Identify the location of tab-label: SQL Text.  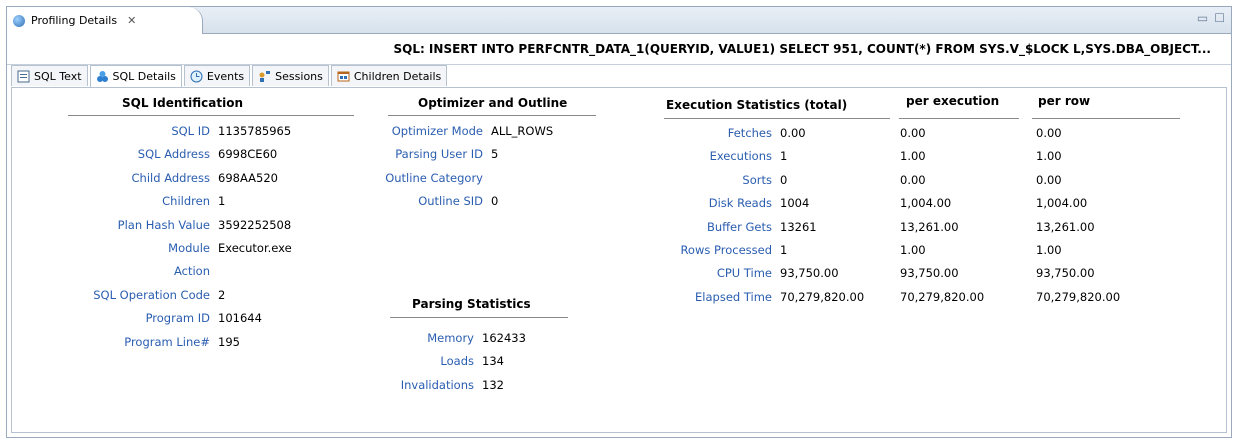
(58, 76).